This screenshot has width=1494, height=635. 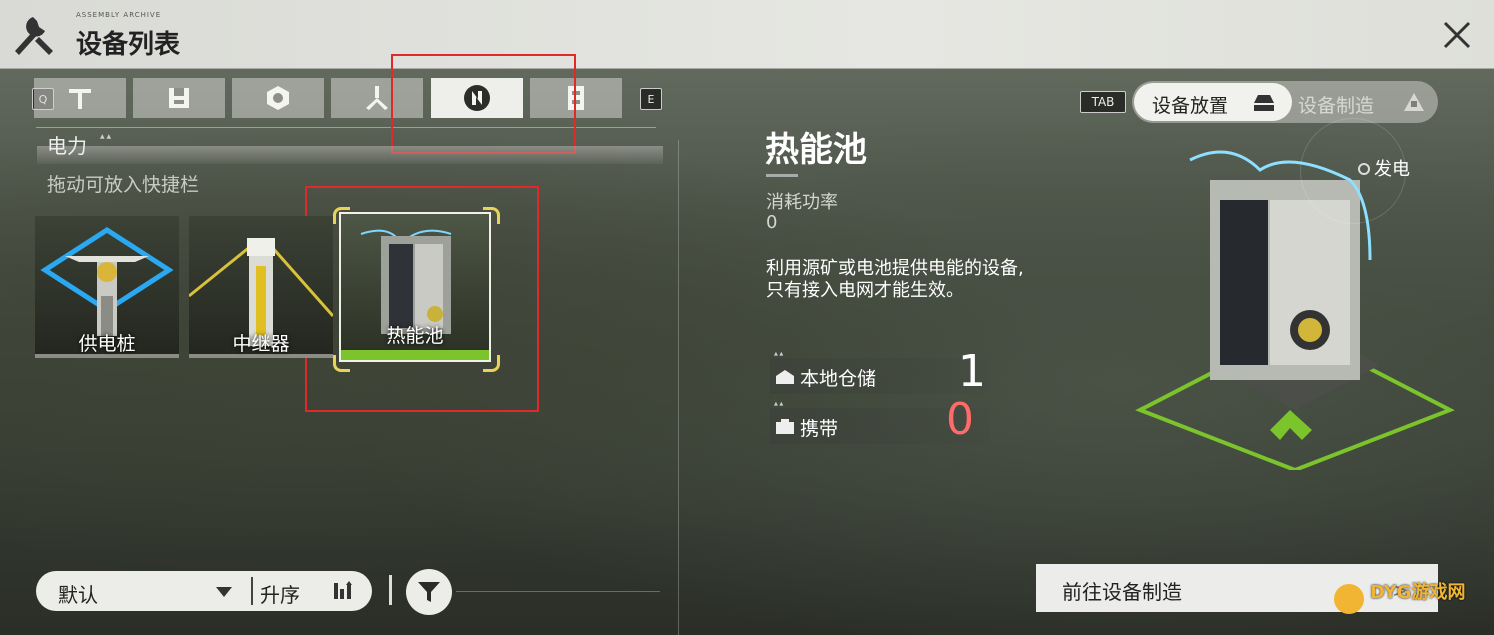 What do you see at coordinates (802, 202) in the screenshot?
I see `power-consumption-label: 消耗功率` at bounding box center [802, 202].